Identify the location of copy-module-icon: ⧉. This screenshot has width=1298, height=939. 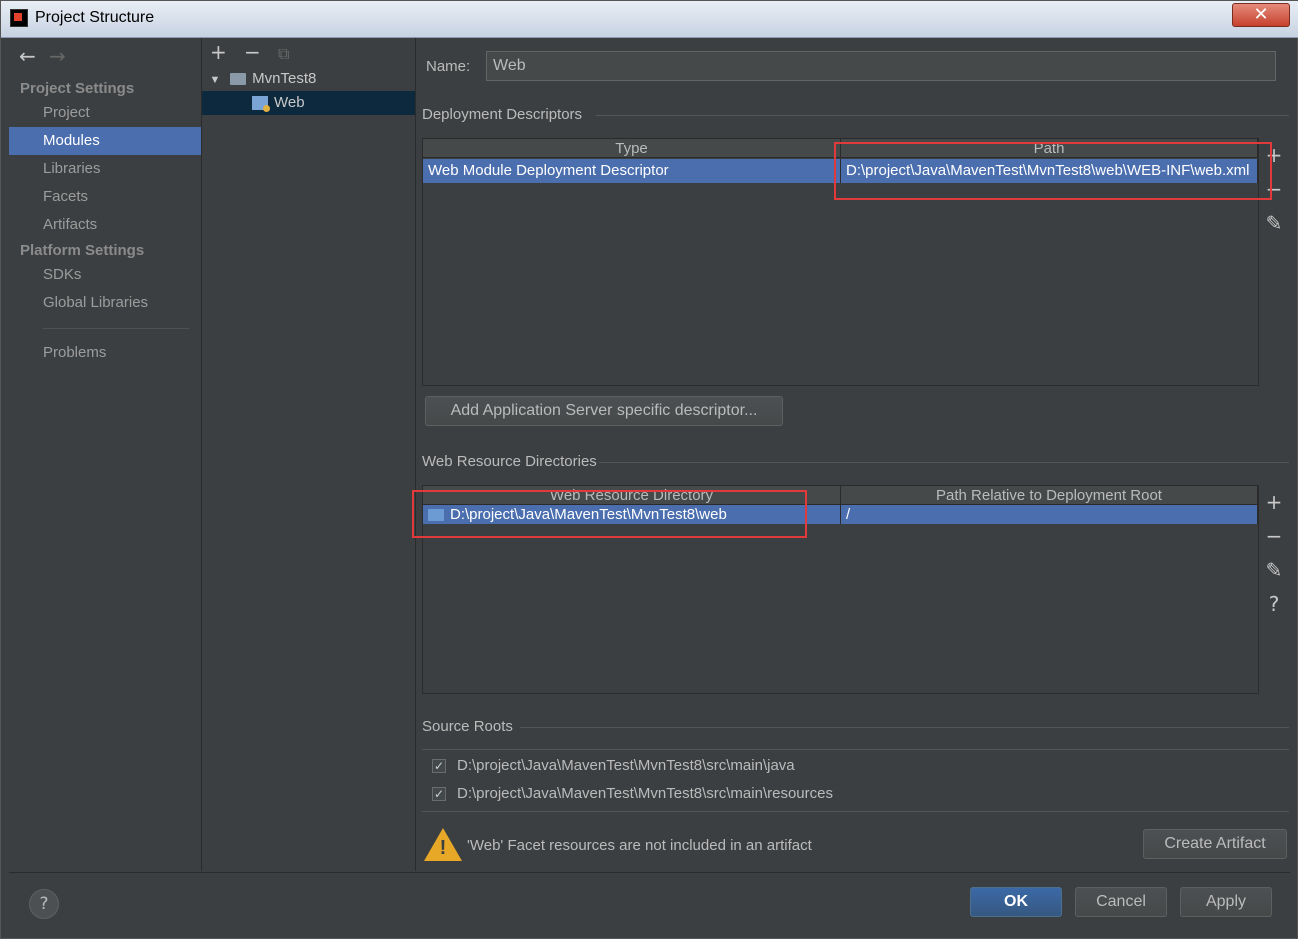
(295, 54).